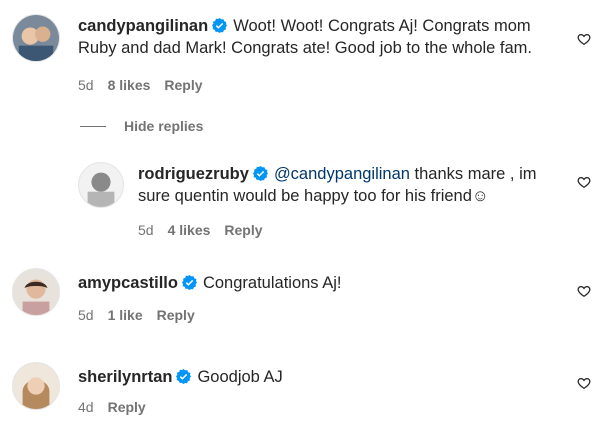 The image size is (600, 436). I want to click on comment-text: Goodjob AJ, so click(240, 377).